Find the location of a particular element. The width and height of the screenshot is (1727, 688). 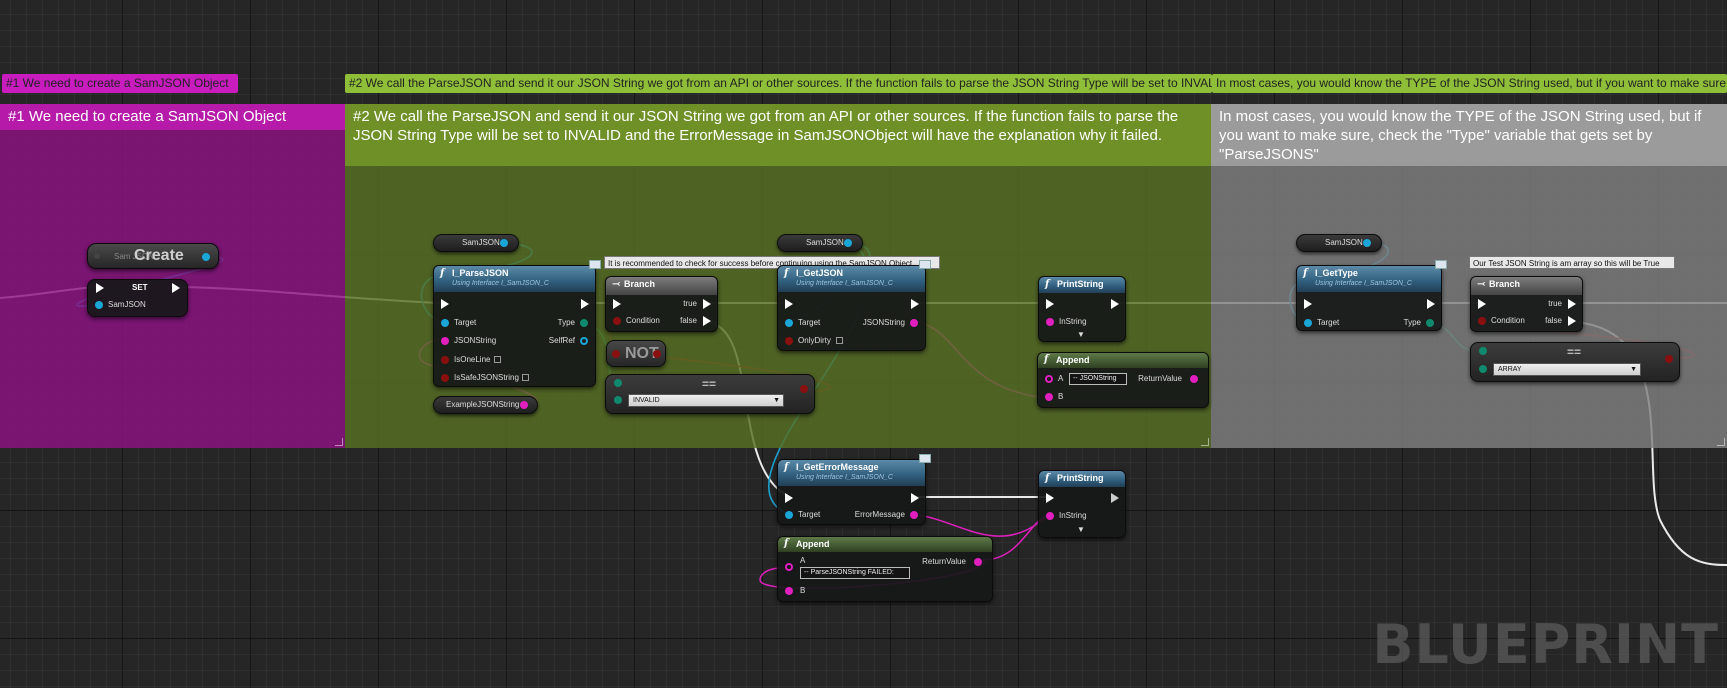

a-text-input: -- ParseJSONString FAILED: is located at coordinates (855, 573).